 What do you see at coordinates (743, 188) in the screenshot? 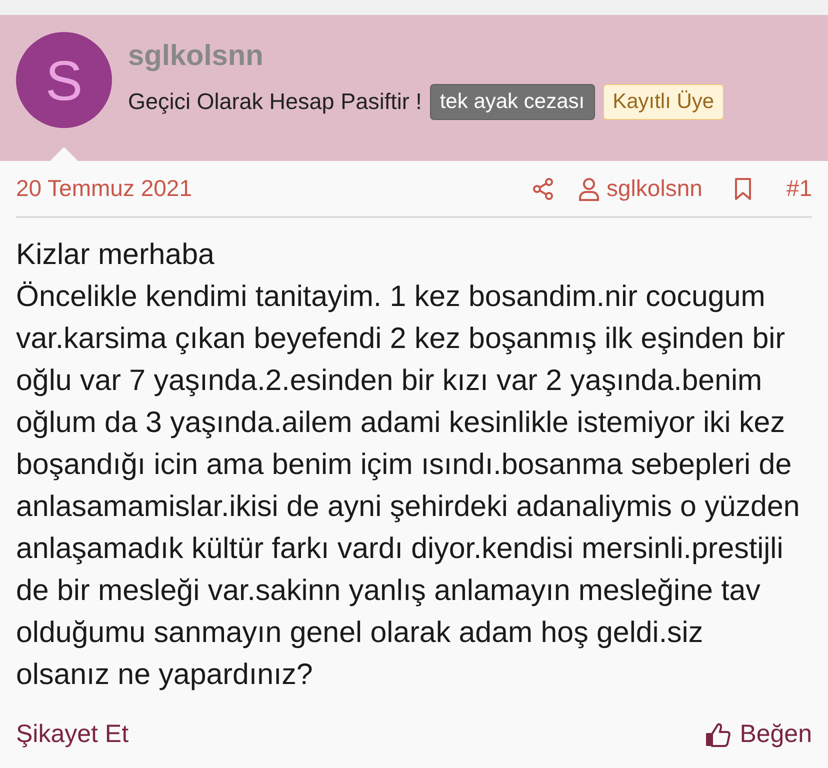
I see `bookmark-icon` at bounding box center [743, 188].